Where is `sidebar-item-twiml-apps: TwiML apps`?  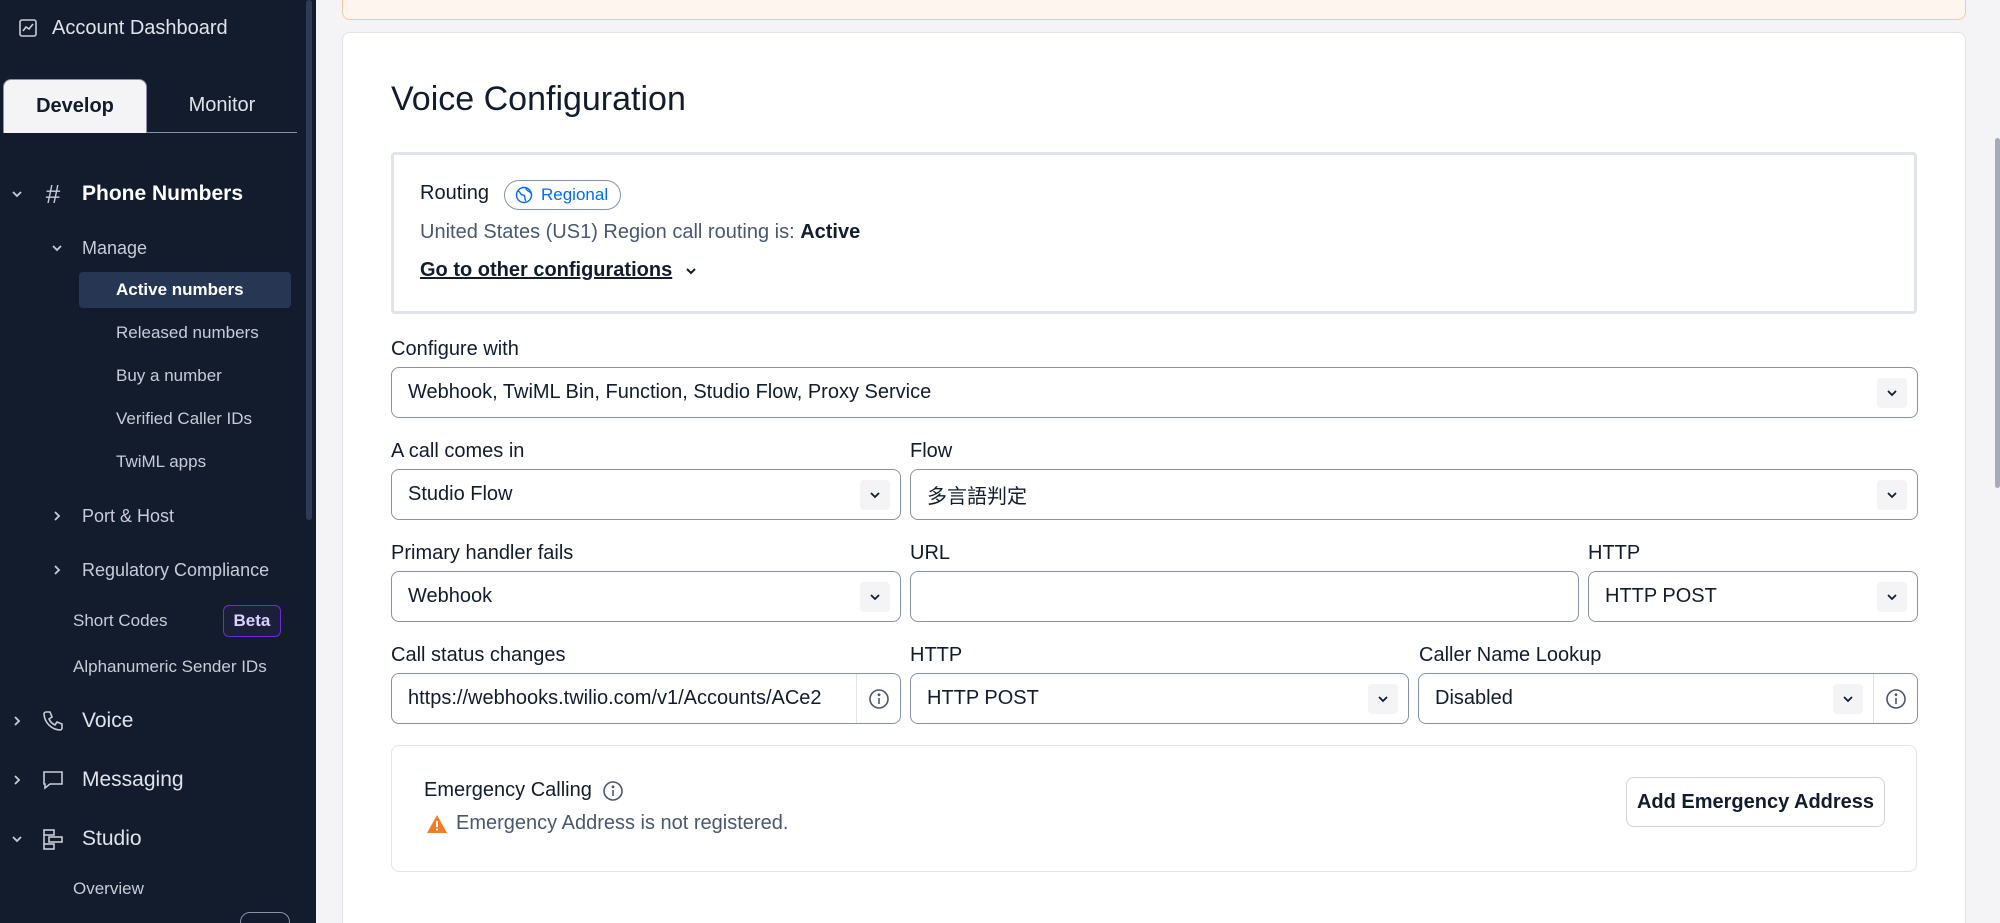
sidebar-item-twiml-apps: TwiML apps is located at coordinates (185, 462).